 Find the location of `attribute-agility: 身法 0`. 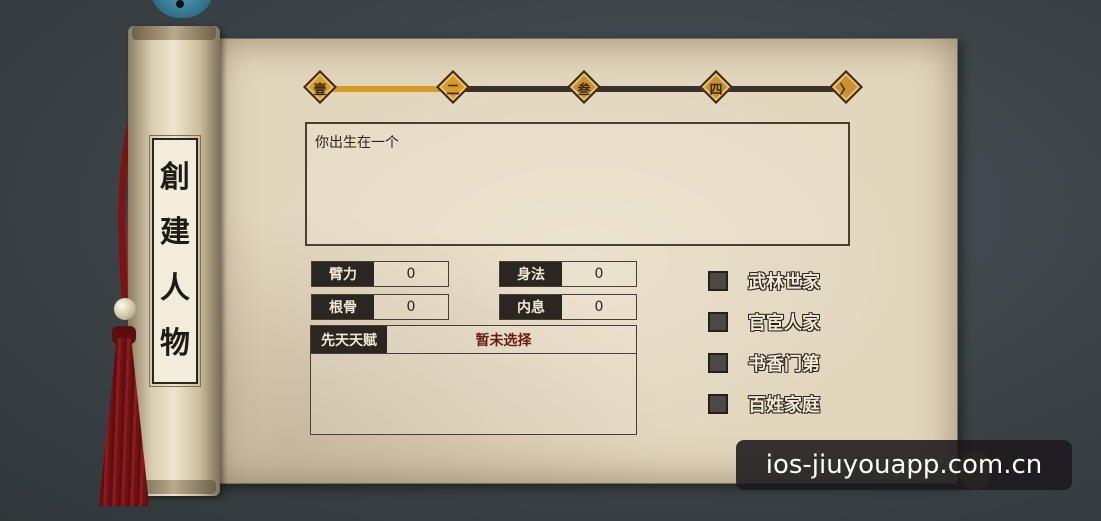

attribute-agility: 身法 0 is located at coordinates (568, 274).